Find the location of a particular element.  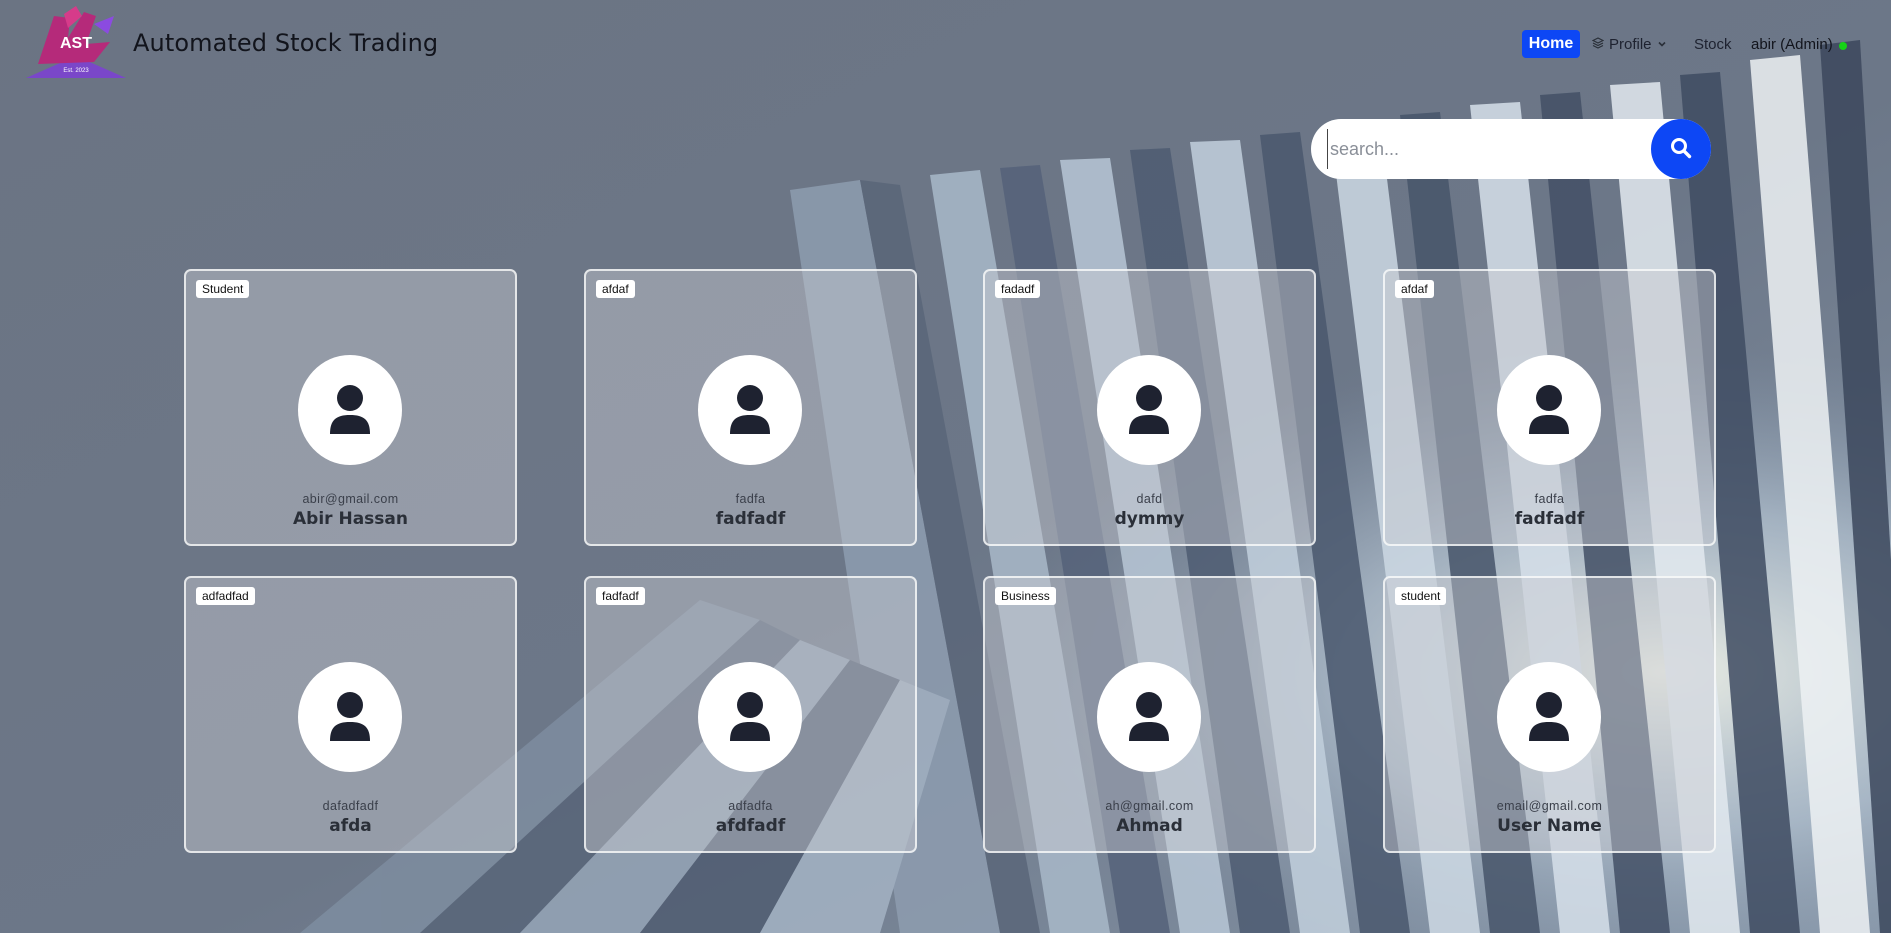

user-card: Business ah@gmail.com Ahmad is located at coordinates (1149, 714).